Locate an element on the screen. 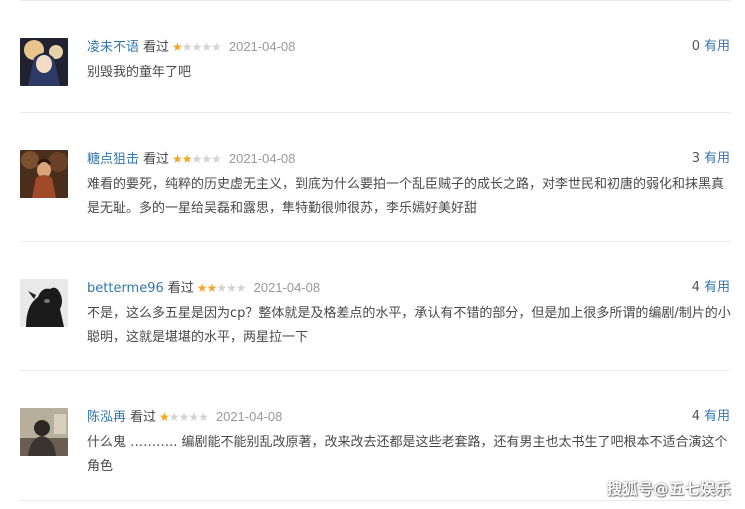  vote-count: 3 is located at coordinates (695, 158).